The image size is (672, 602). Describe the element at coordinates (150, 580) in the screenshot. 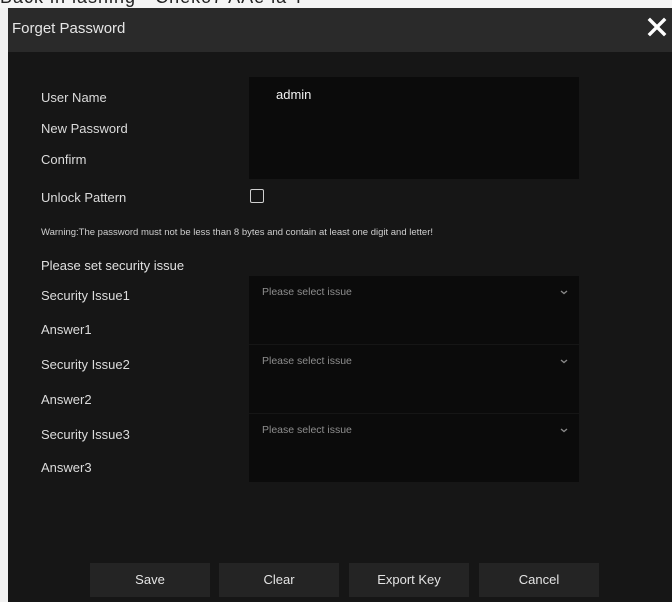

I see `save-button: Save` at that location.